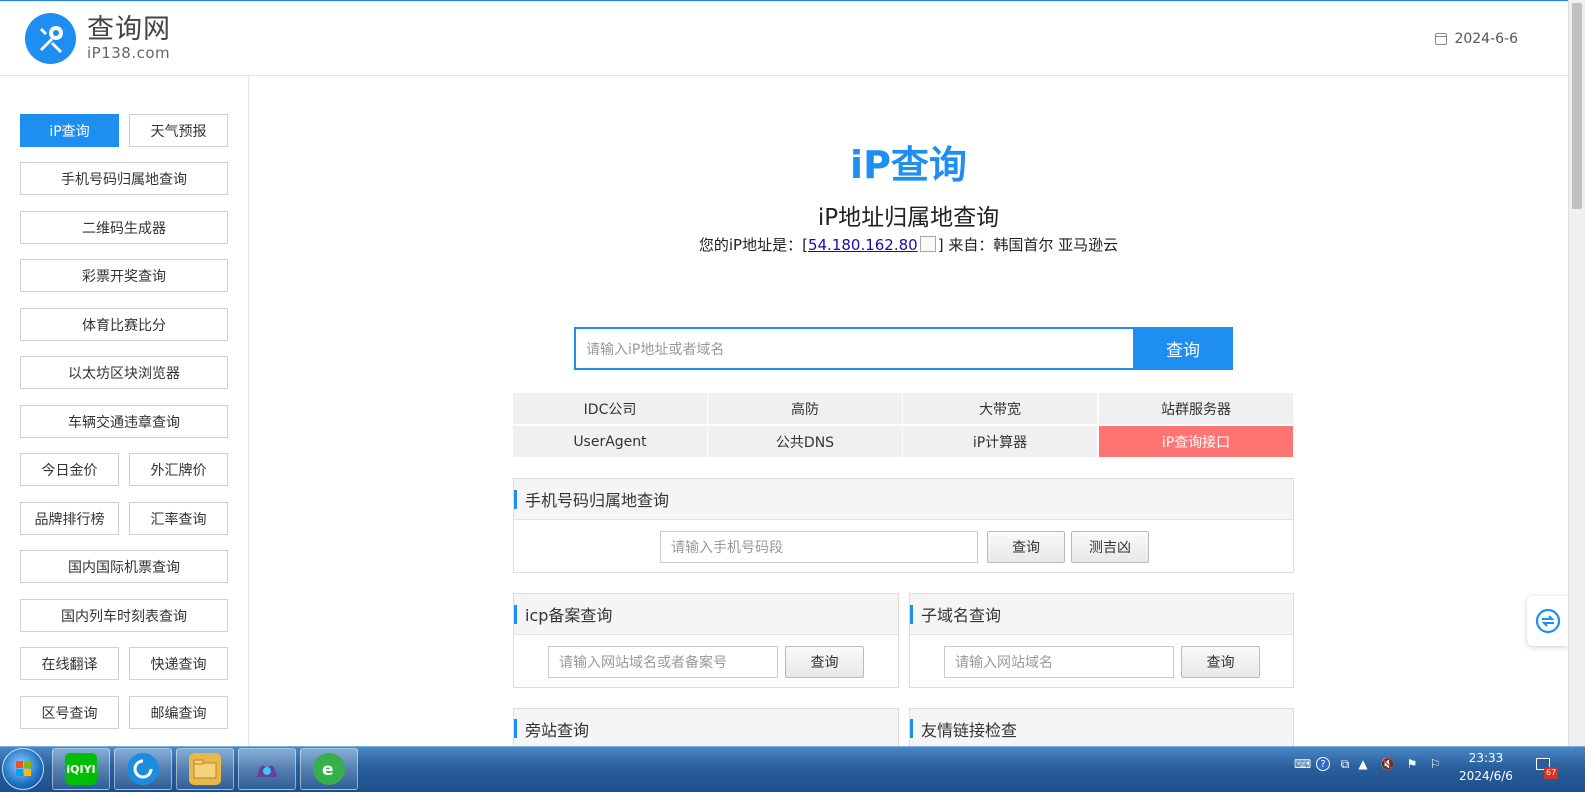  Describe the element at coordinates (124, 421) in the screenshot. I see `sidebar-item-traffic: 车辆交通违章查询` at that location.